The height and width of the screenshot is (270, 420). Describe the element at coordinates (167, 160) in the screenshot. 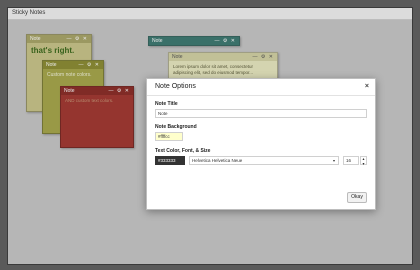

I see `text-color-value: #333333` at that location.